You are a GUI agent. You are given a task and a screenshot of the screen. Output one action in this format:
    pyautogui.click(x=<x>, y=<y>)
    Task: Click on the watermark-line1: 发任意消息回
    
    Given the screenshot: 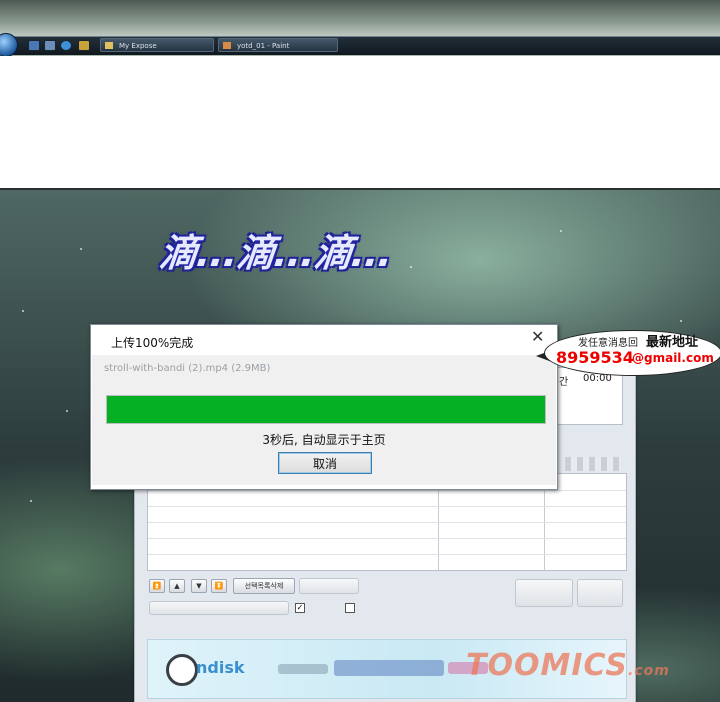 What is the action you would take?
    pyautogui.click(x=608, y=343)
    